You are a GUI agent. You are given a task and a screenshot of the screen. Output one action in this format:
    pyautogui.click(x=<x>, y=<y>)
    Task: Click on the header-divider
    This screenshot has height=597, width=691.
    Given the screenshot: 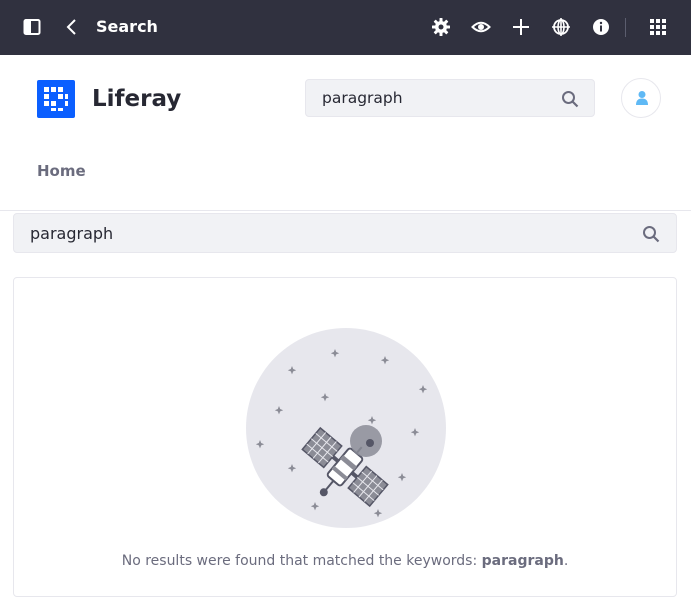 What is the action you would take?
    pyautogui.click(x=345, y=210)
    